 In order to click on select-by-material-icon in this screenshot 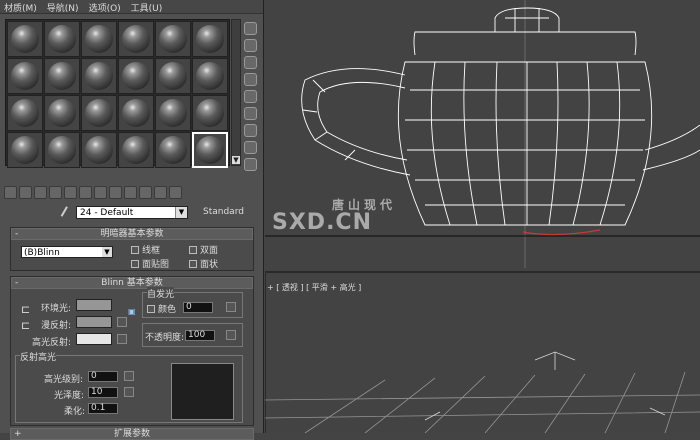, I will do `click(250, 147)`.